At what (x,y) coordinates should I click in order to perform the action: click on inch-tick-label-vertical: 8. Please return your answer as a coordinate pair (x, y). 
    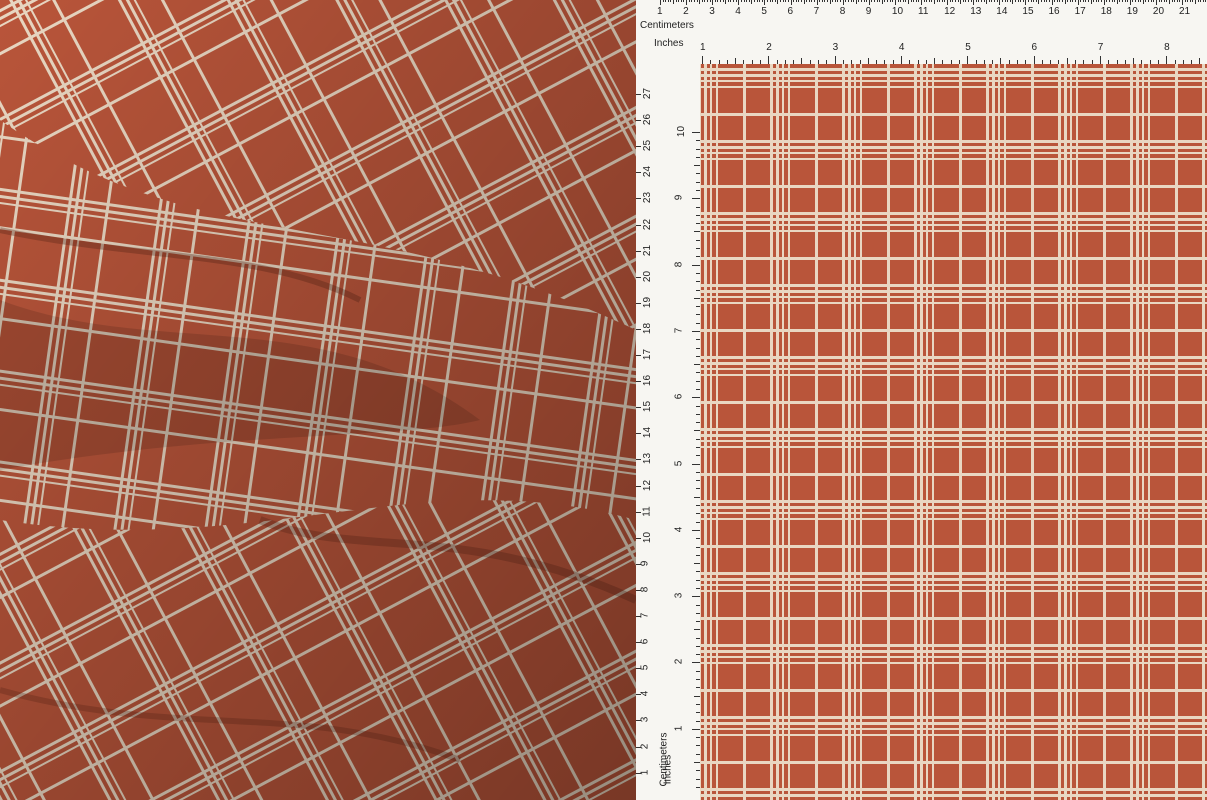
    Looking at the image, I should click on (679, 264).